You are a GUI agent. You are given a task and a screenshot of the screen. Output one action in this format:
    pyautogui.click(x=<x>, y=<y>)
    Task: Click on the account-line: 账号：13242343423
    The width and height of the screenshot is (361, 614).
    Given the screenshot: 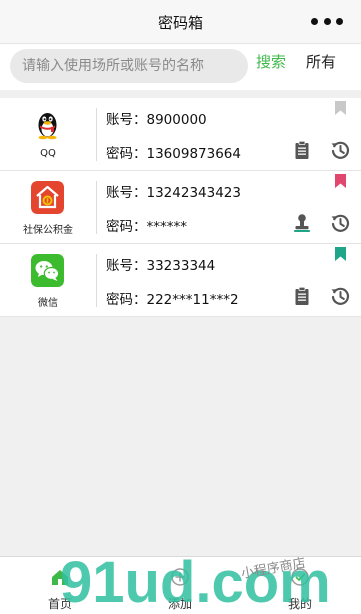 What is the action you would take?
    pyautogui.click(x=173, y=191)
    